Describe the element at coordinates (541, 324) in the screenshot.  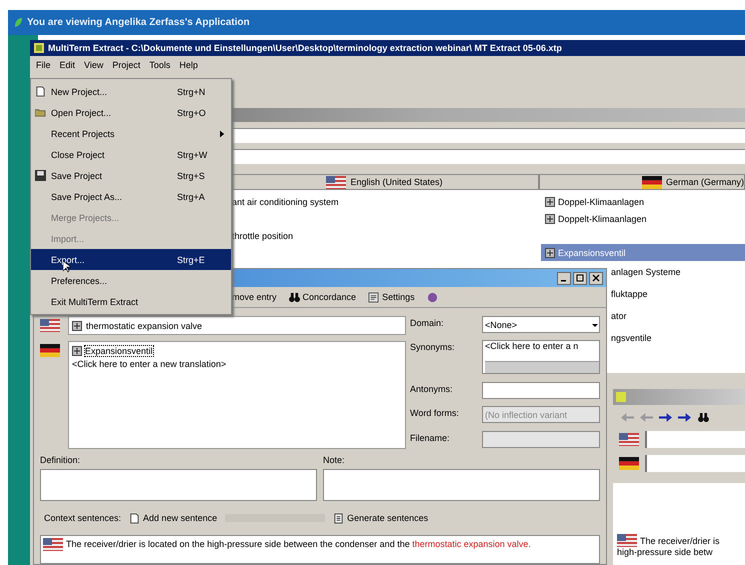
I see `domain-dropdown: <None>` at that location.